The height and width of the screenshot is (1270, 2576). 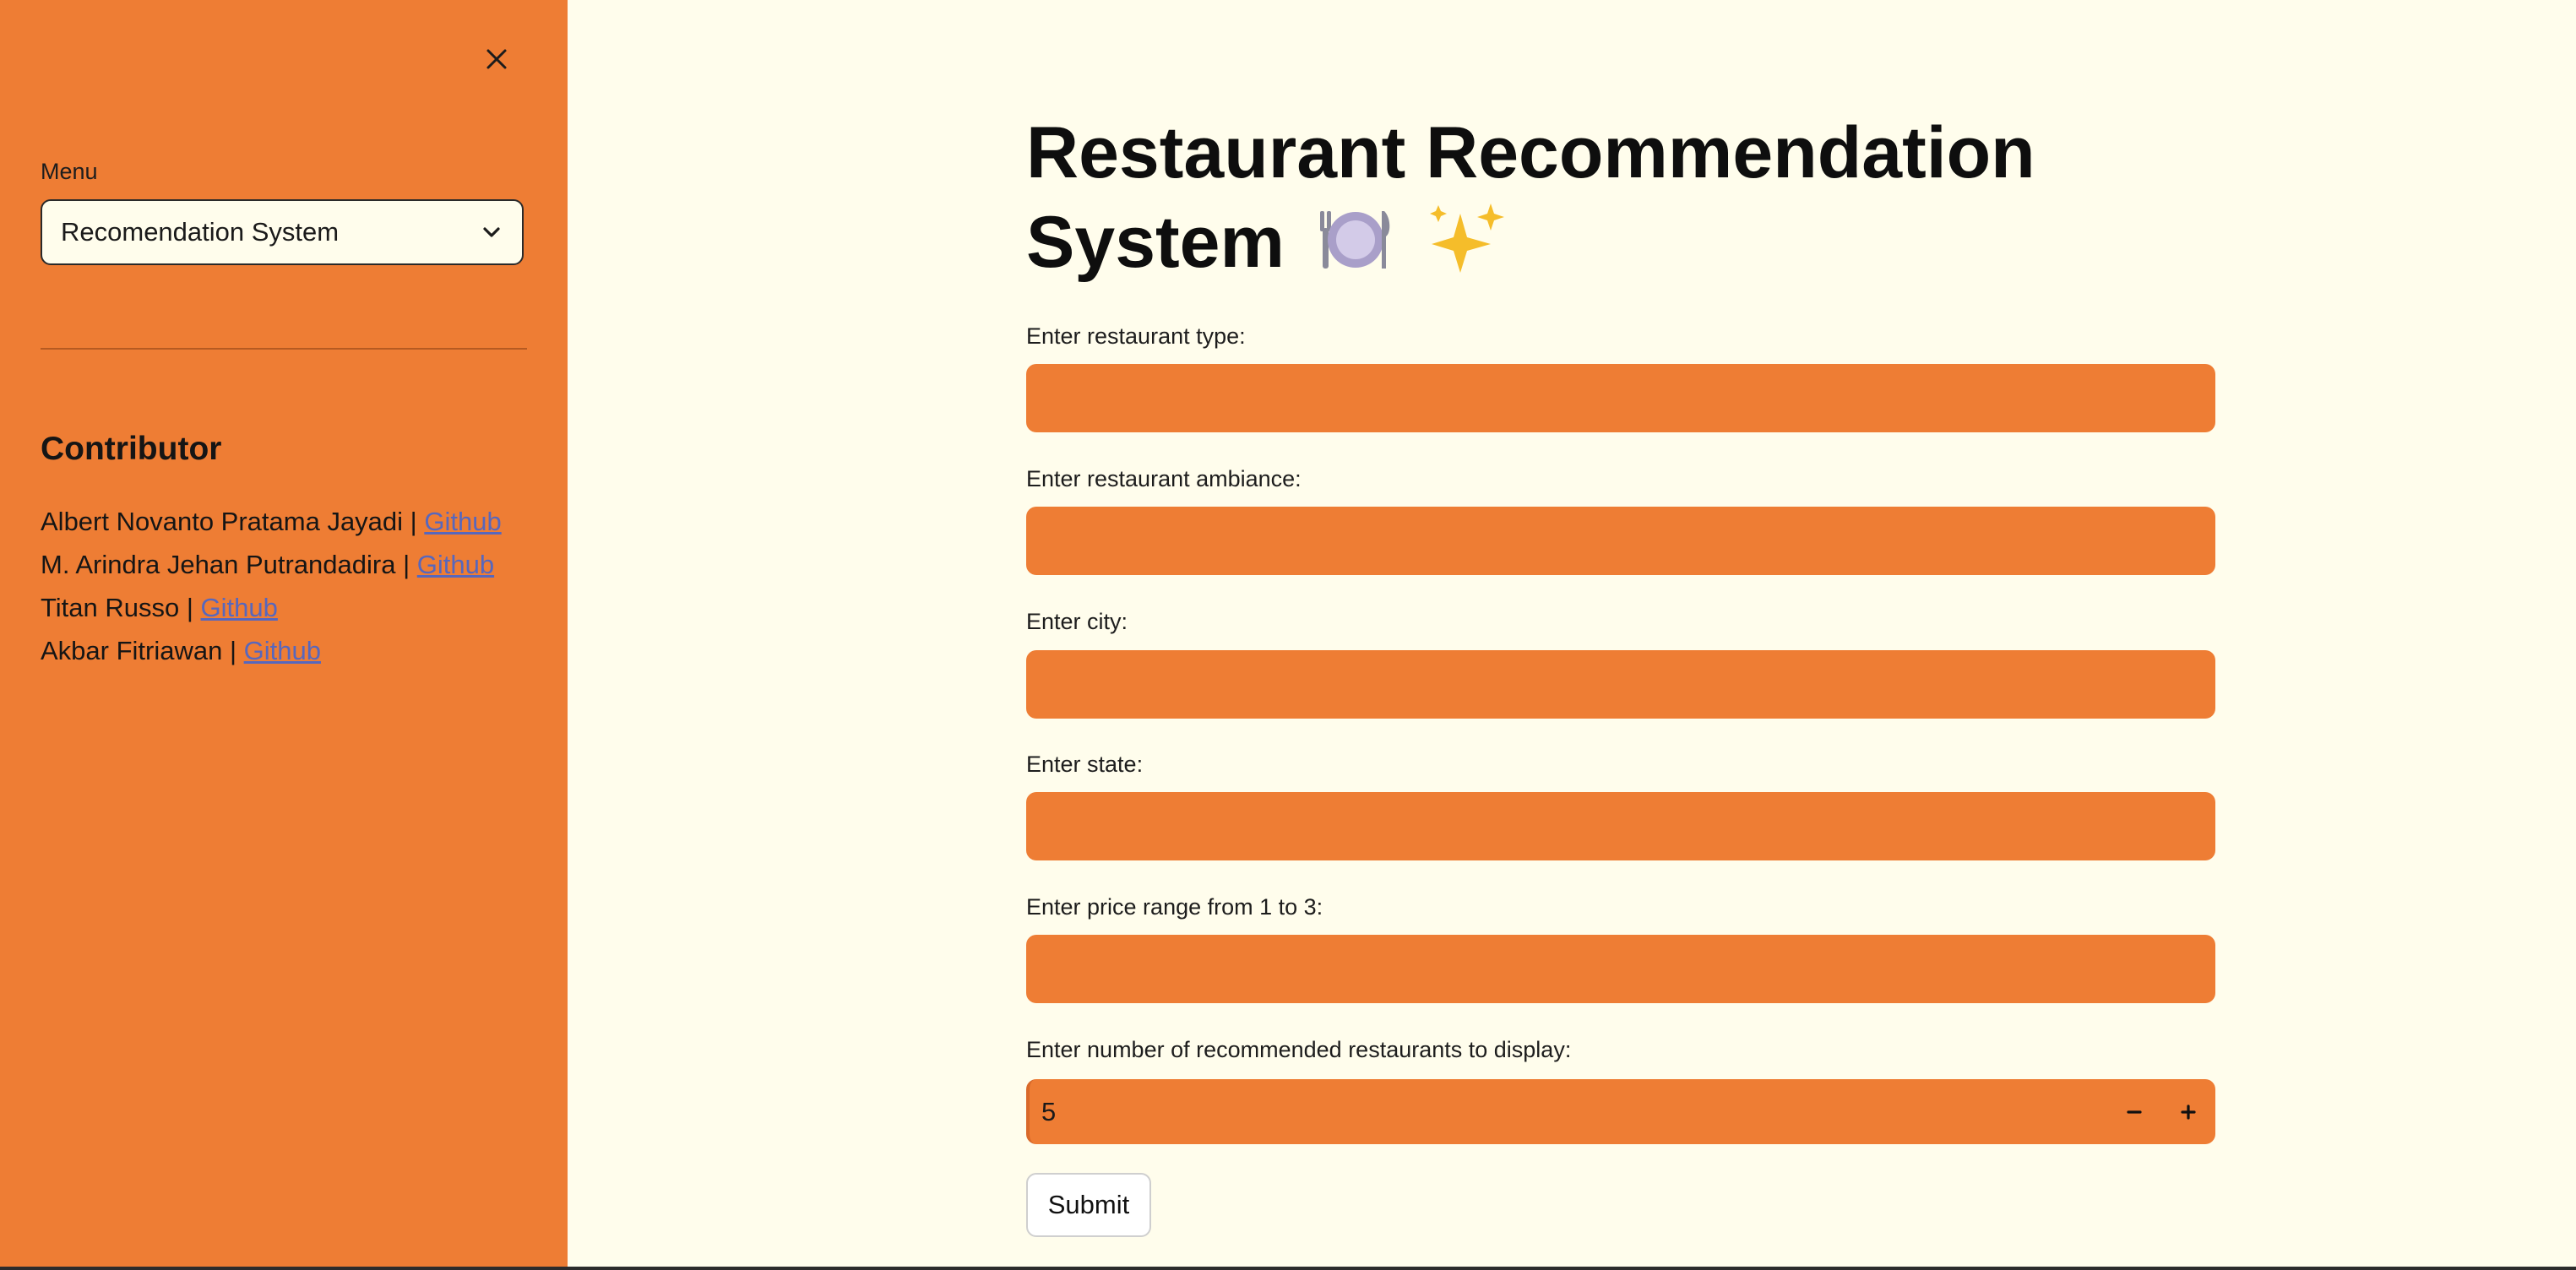 I want to click on menu-select: Recomendation System, so click(x=282, y=232).